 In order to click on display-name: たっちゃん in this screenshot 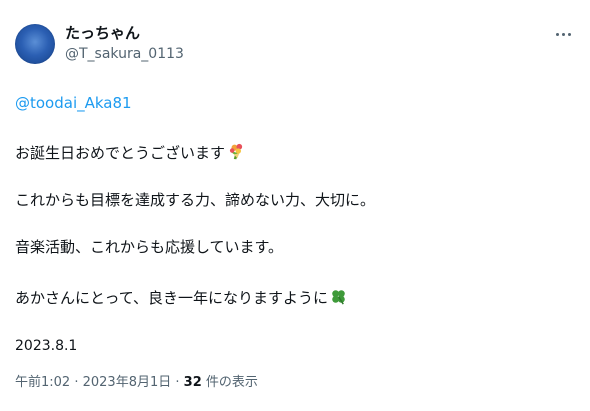, I will do `click(102, 33)`.